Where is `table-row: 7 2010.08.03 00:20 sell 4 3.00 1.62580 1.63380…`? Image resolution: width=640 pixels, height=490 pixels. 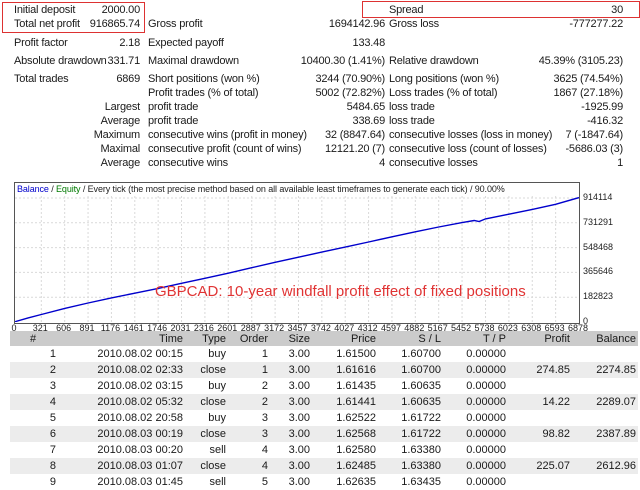 table-row: 7 2010.08.03 00:20 sell 4 3.00 1.62580 1.63380… is located at coordinates (324, 450).